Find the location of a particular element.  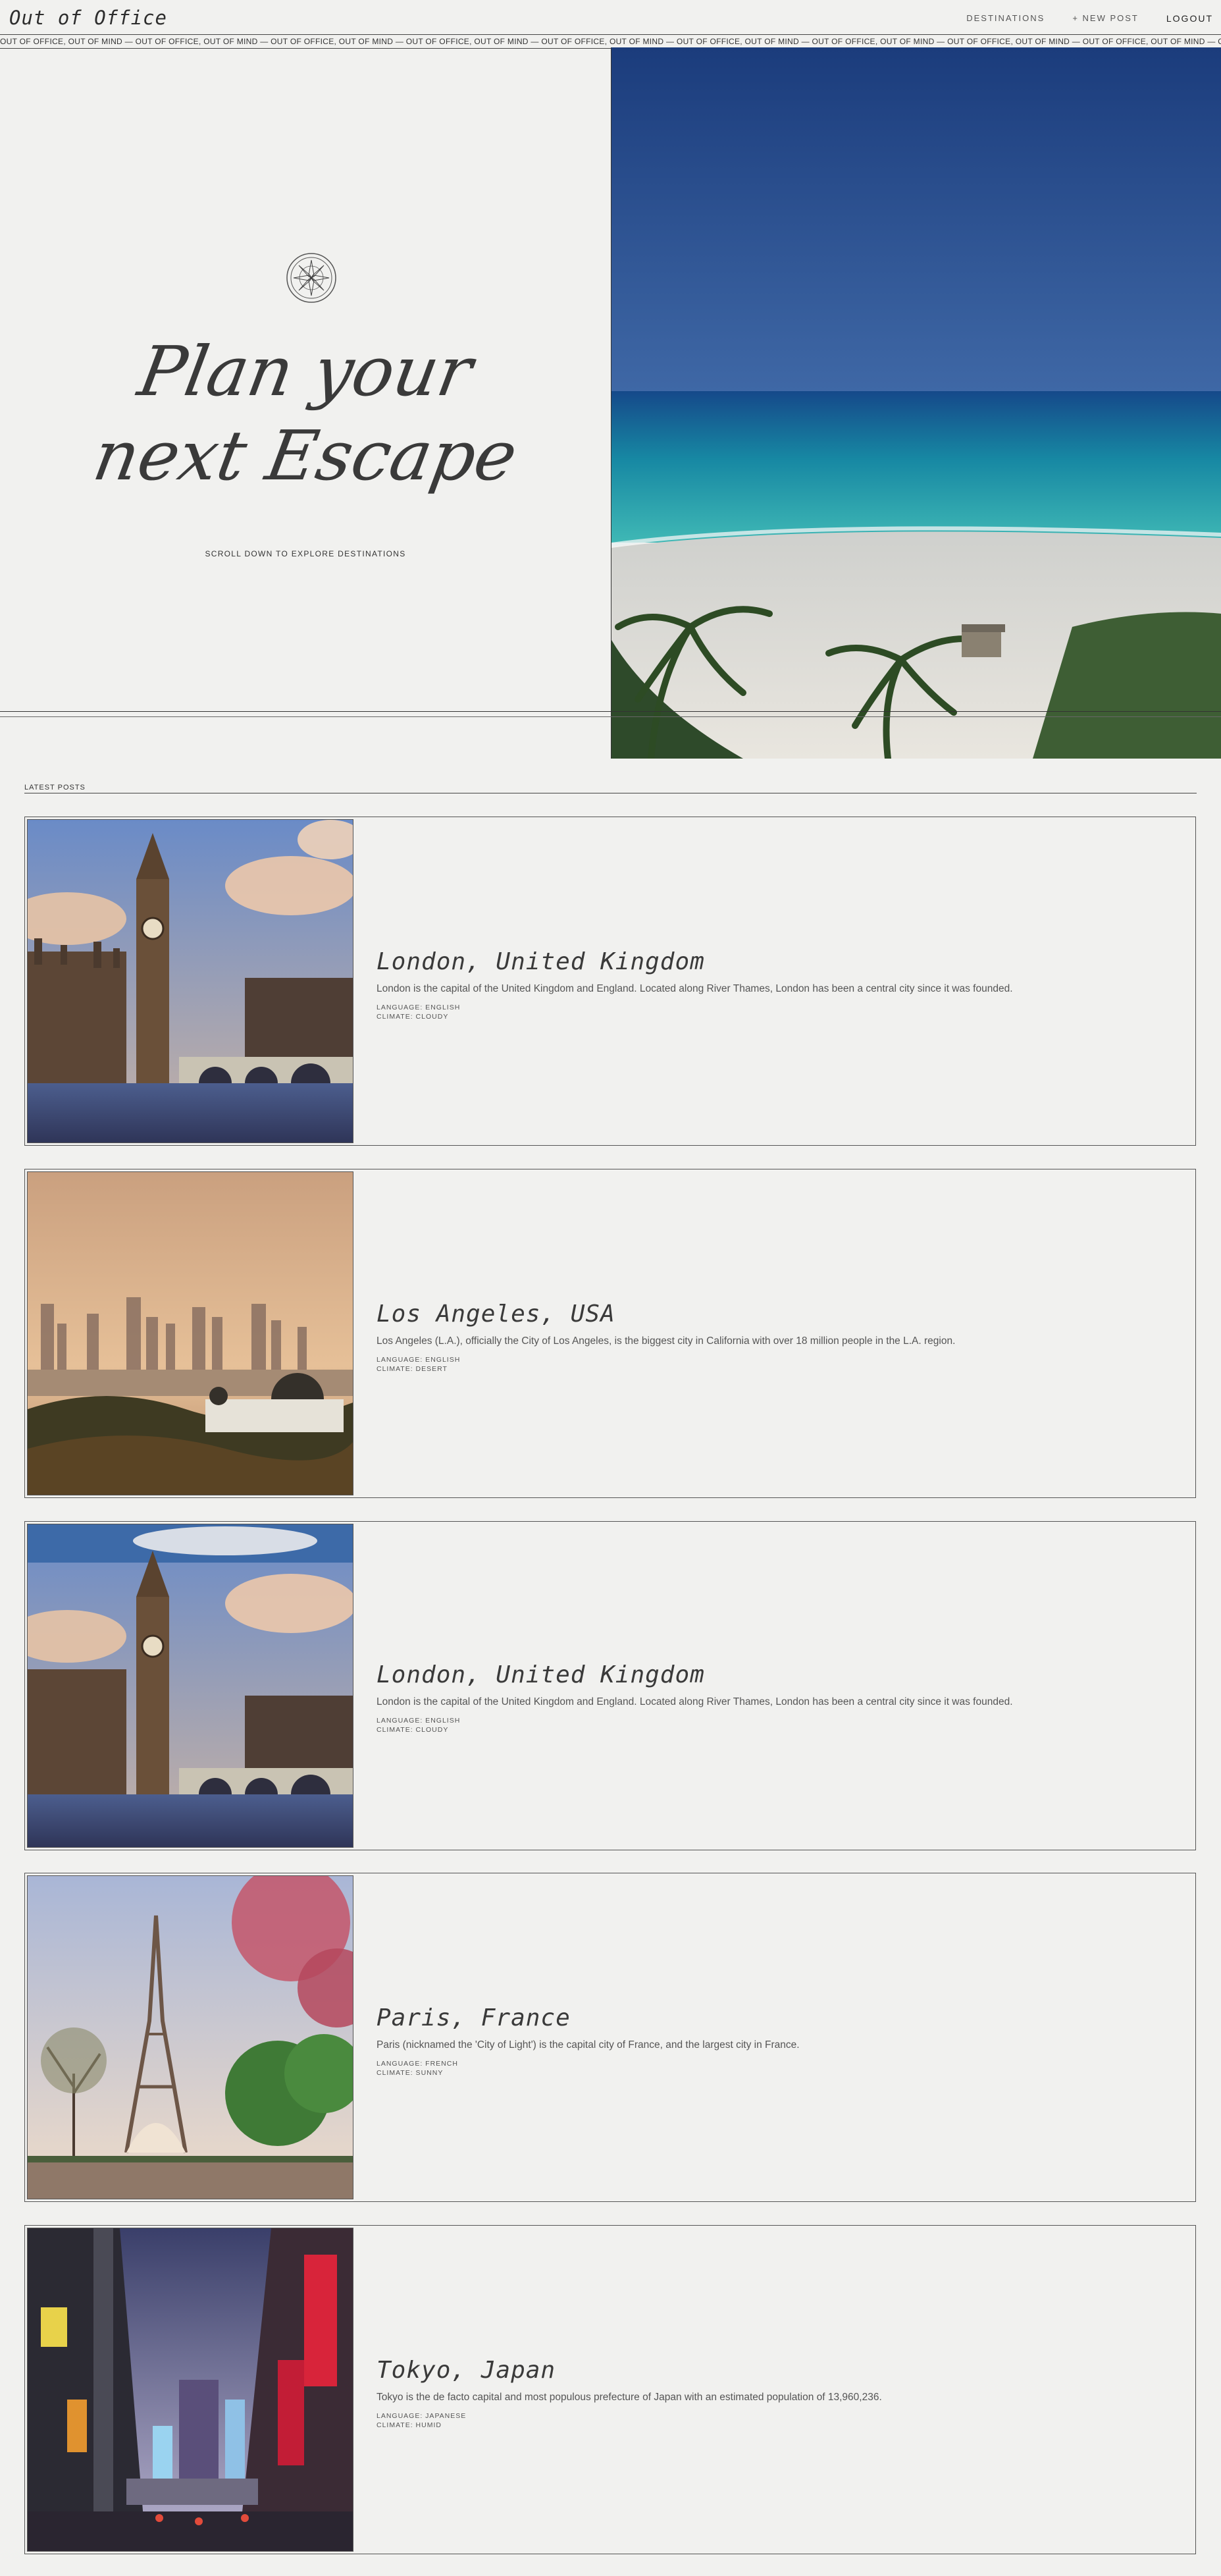

post-language: LANGUAGE: FRENCH is located at coordinates (417, 2064).